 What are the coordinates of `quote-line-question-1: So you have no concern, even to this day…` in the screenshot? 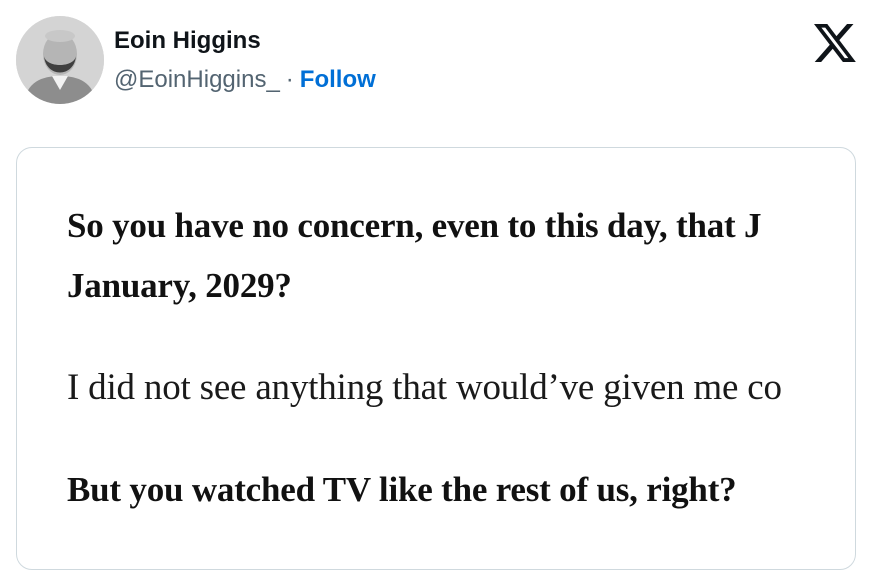 It's located at (414, 225).